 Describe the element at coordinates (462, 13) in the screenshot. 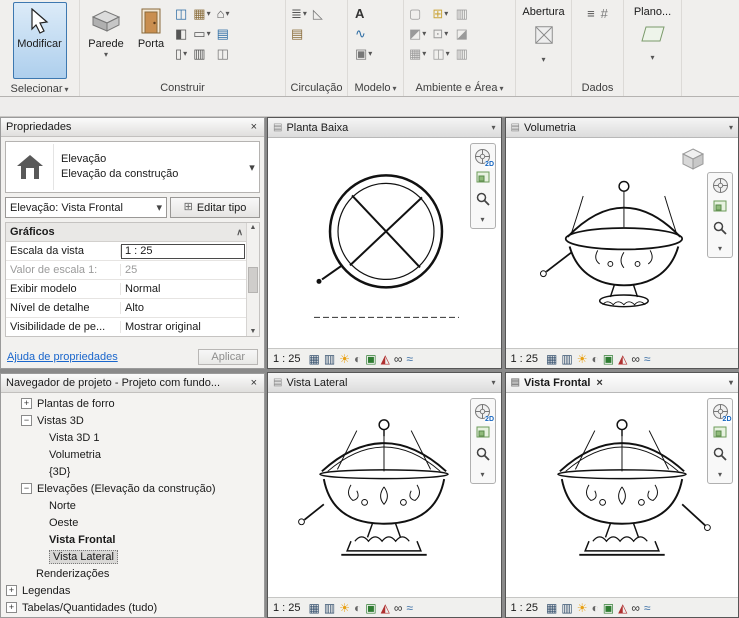

I see `separador-ambiente-button: ▥` at that location.